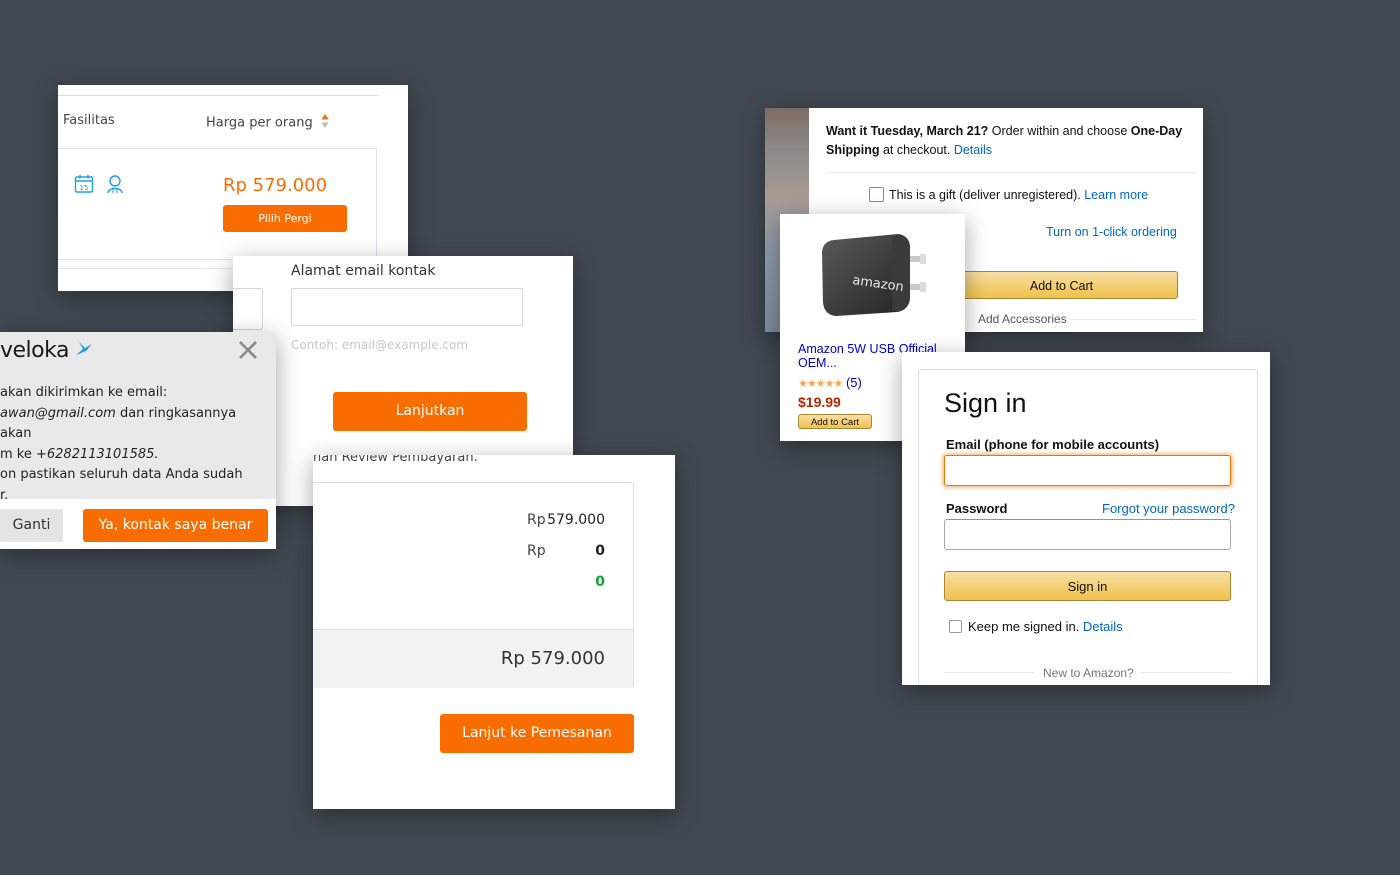  What do you see at coordinates (259, 123) in the screenshot?
I see `column-header-harga-label: Harga per orang` at bounding box center [259, 123].